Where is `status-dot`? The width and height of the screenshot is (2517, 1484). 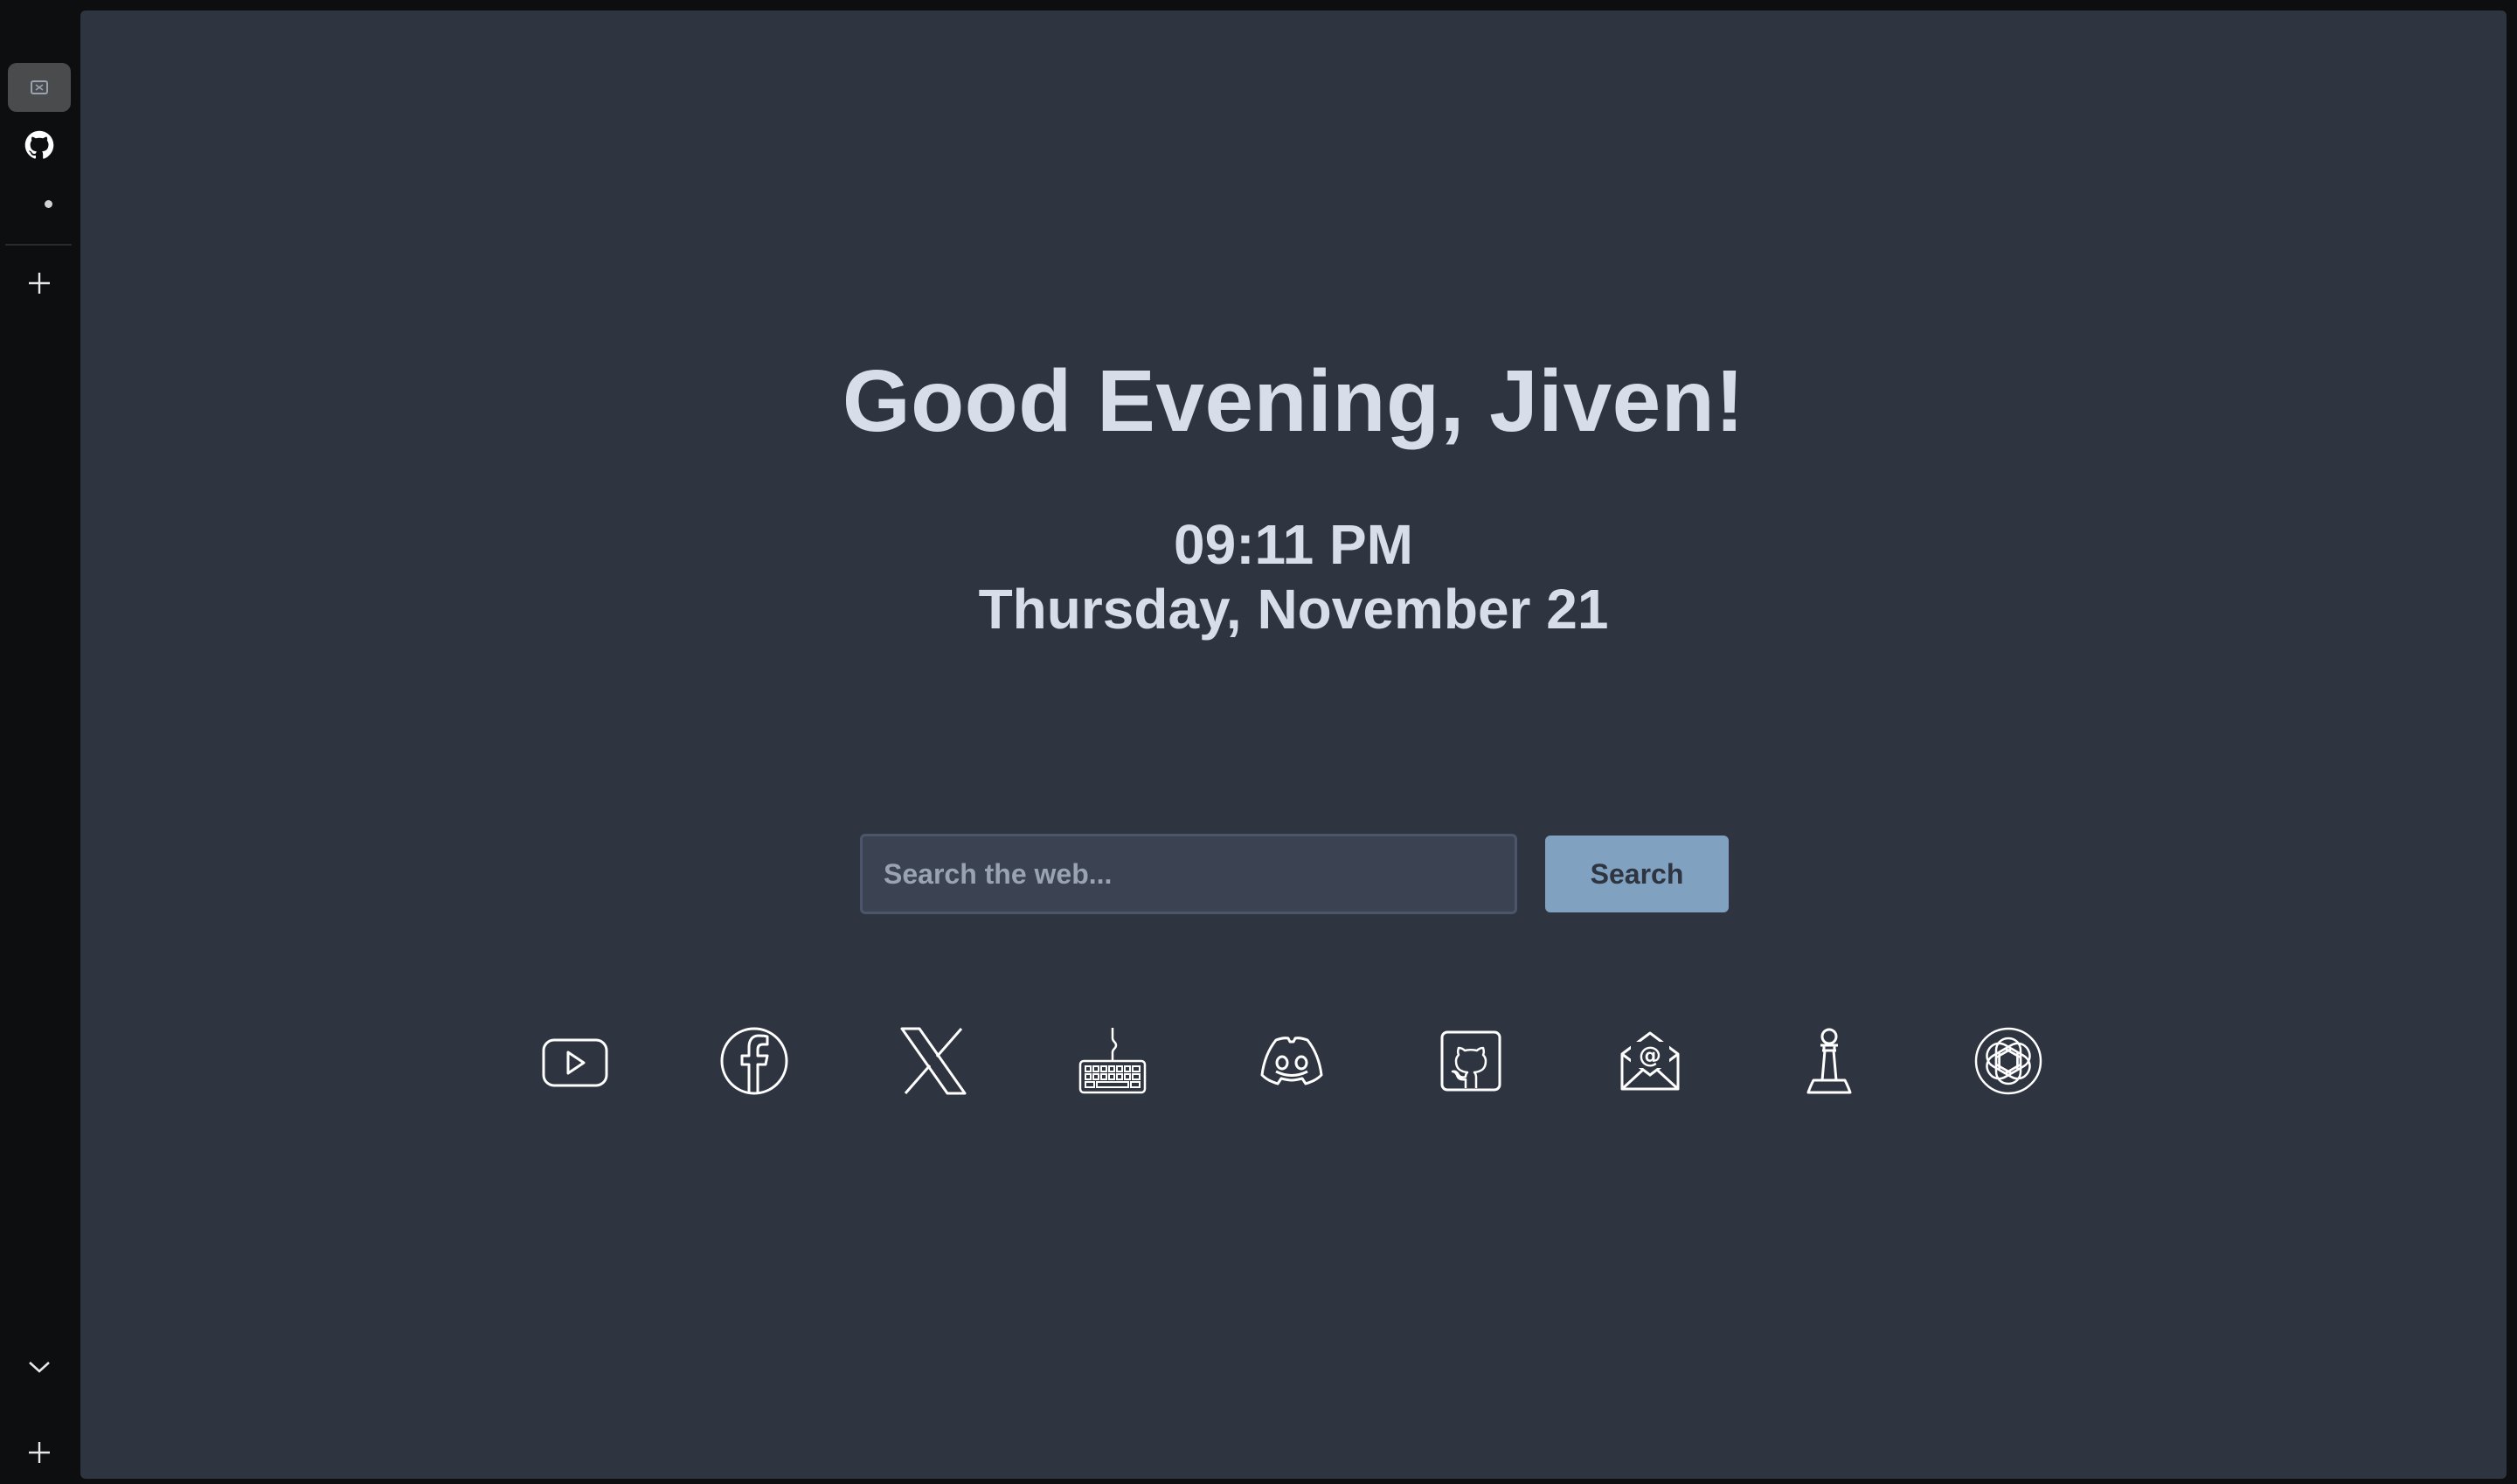 status-dot is located at coordinates (48, 204).